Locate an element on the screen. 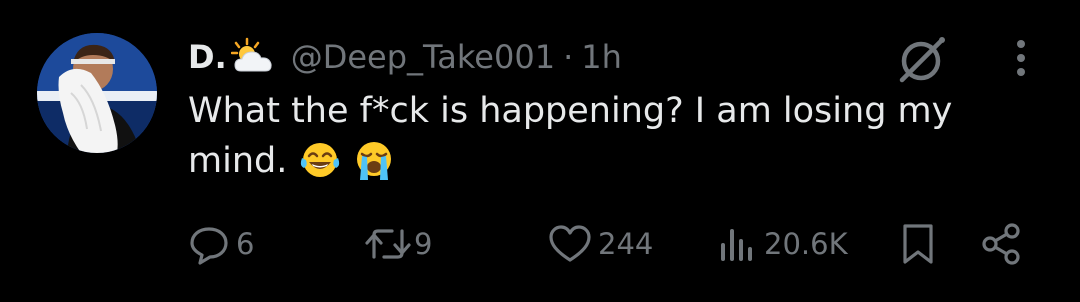 The image size is (1080, 302). tweet-text-line-2: mind. is located at coordinates (598, 161).